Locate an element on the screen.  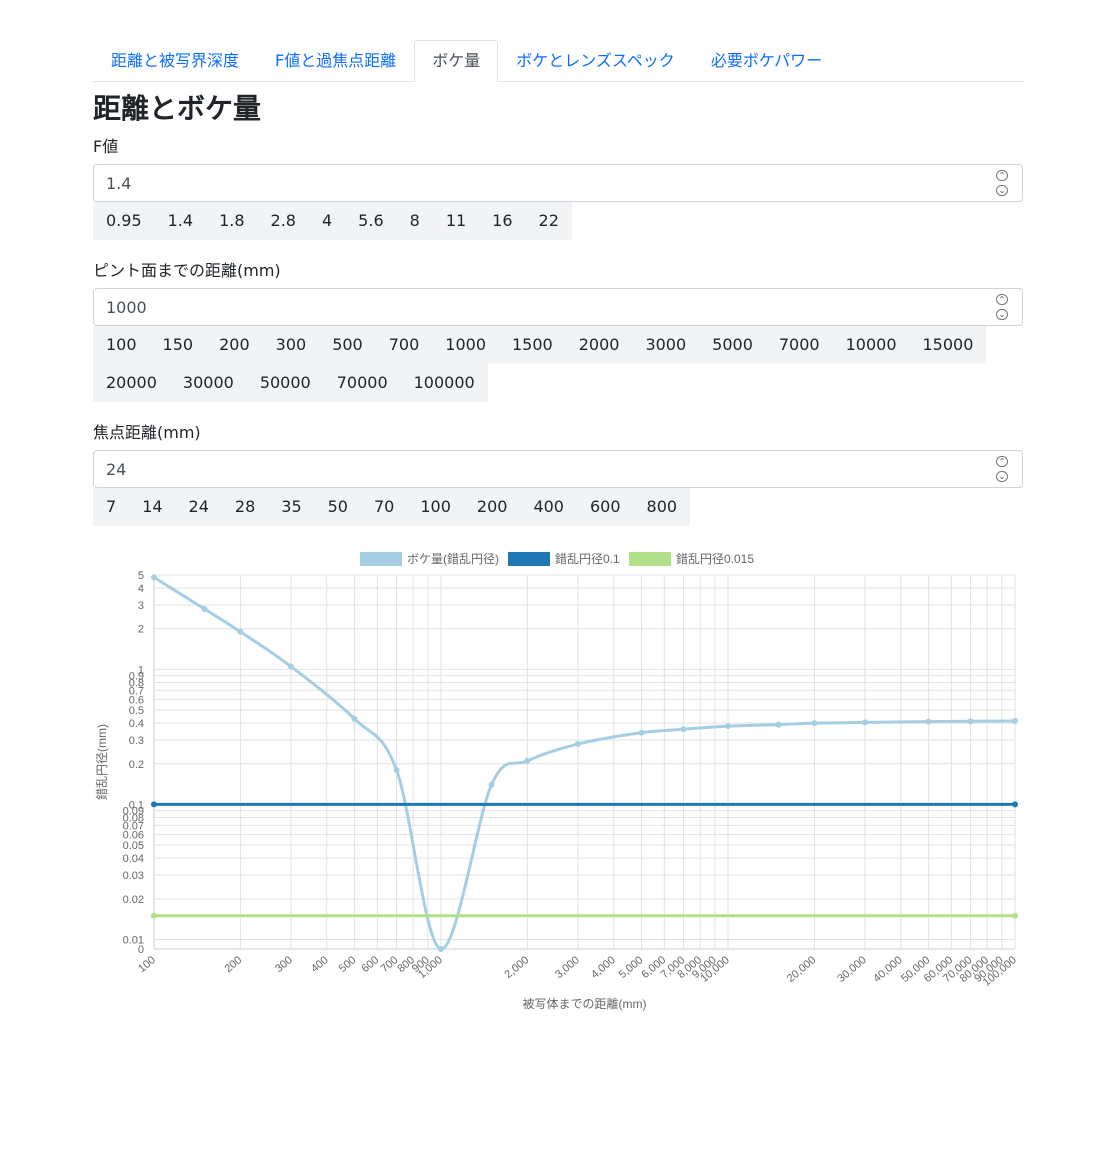
distance-preset-button: 300 is located at coordinates (291, 345).